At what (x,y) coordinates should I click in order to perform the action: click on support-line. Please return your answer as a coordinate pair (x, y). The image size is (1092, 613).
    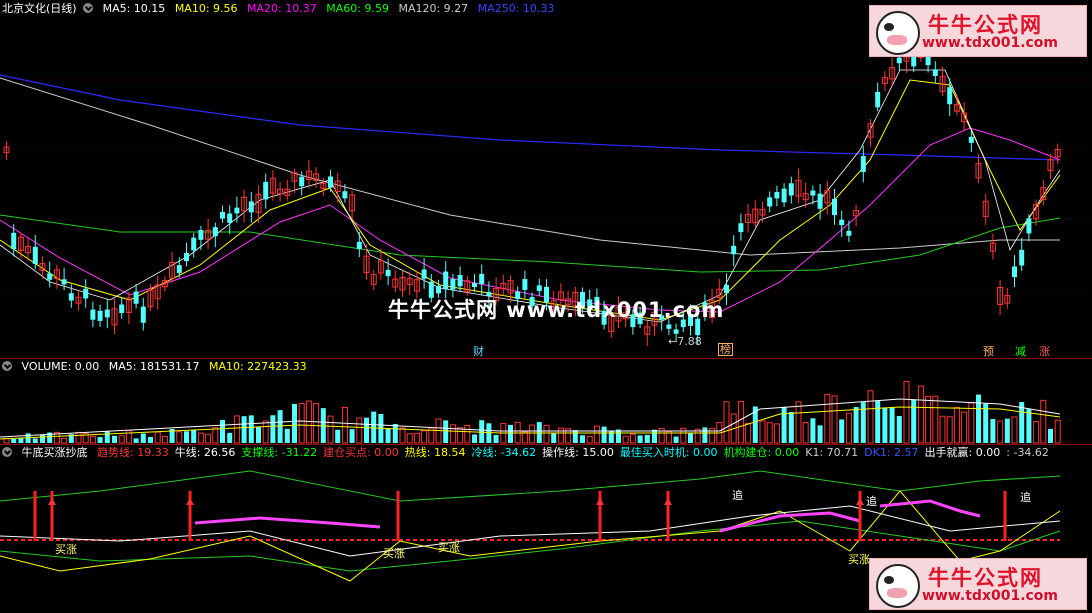
    Looking at the image, I should click on (530, 486).